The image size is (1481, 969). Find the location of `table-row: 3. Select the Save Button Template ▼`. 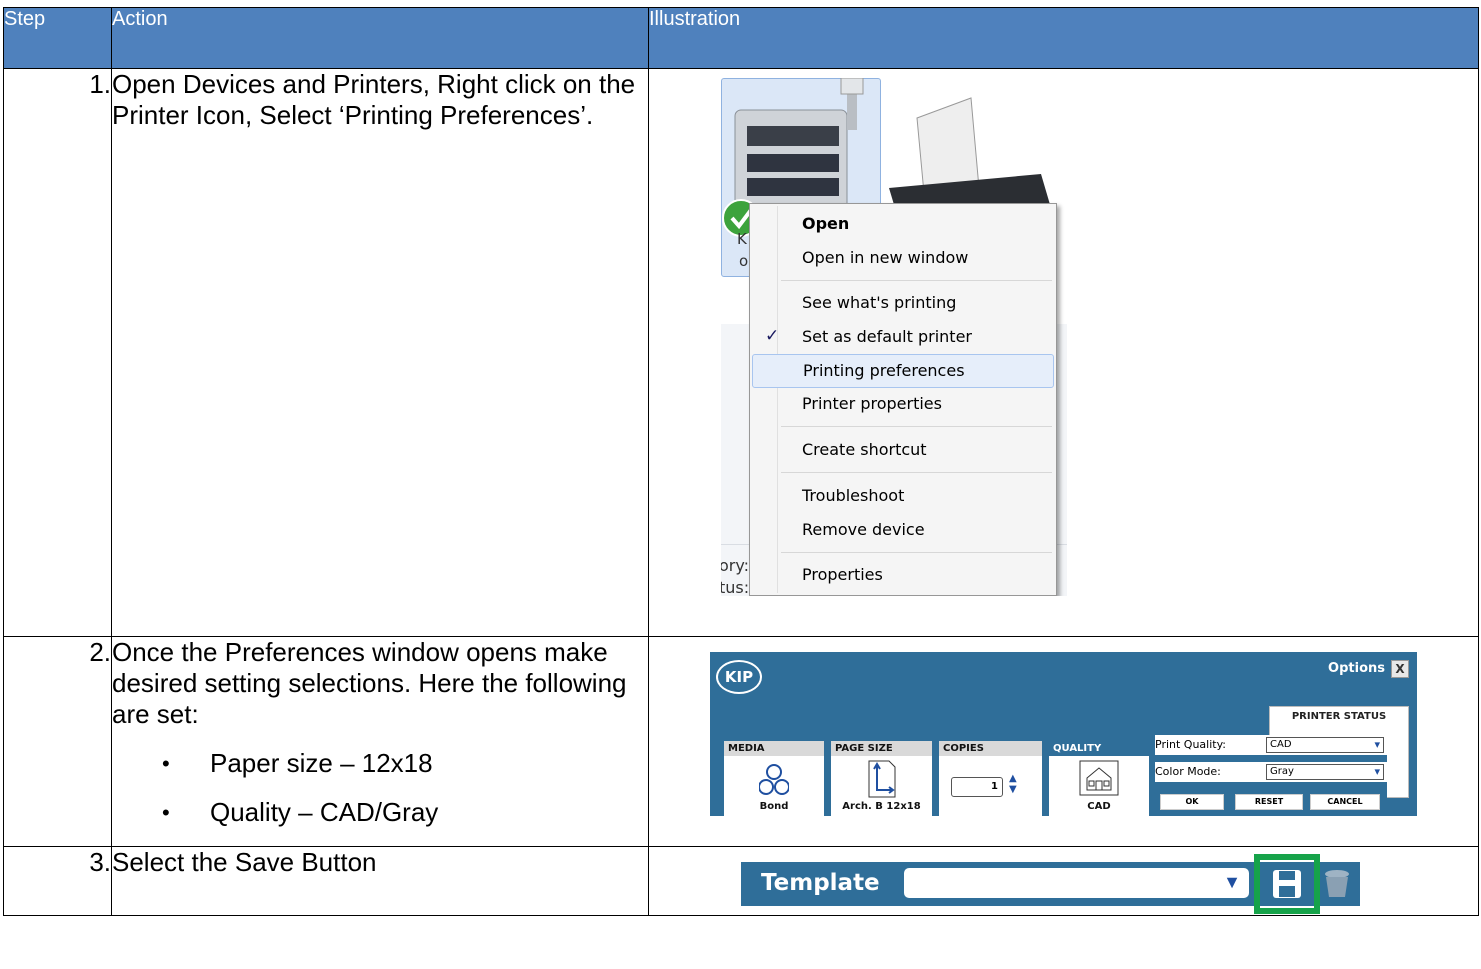

table-row: 3. Select the Save Button Template ▼ is located at coordinates (741, 881).